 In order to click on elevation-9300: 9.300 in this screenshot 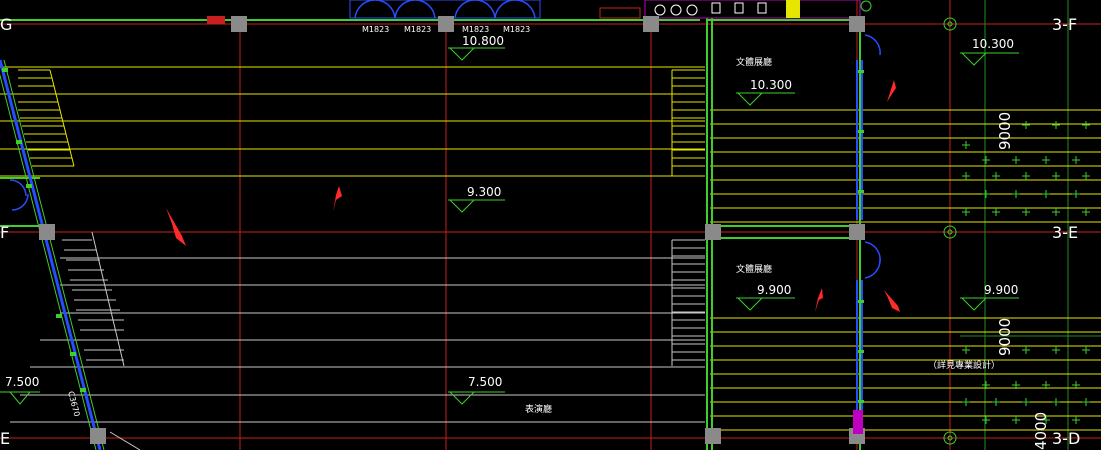, I will do `click(484, 192)`.